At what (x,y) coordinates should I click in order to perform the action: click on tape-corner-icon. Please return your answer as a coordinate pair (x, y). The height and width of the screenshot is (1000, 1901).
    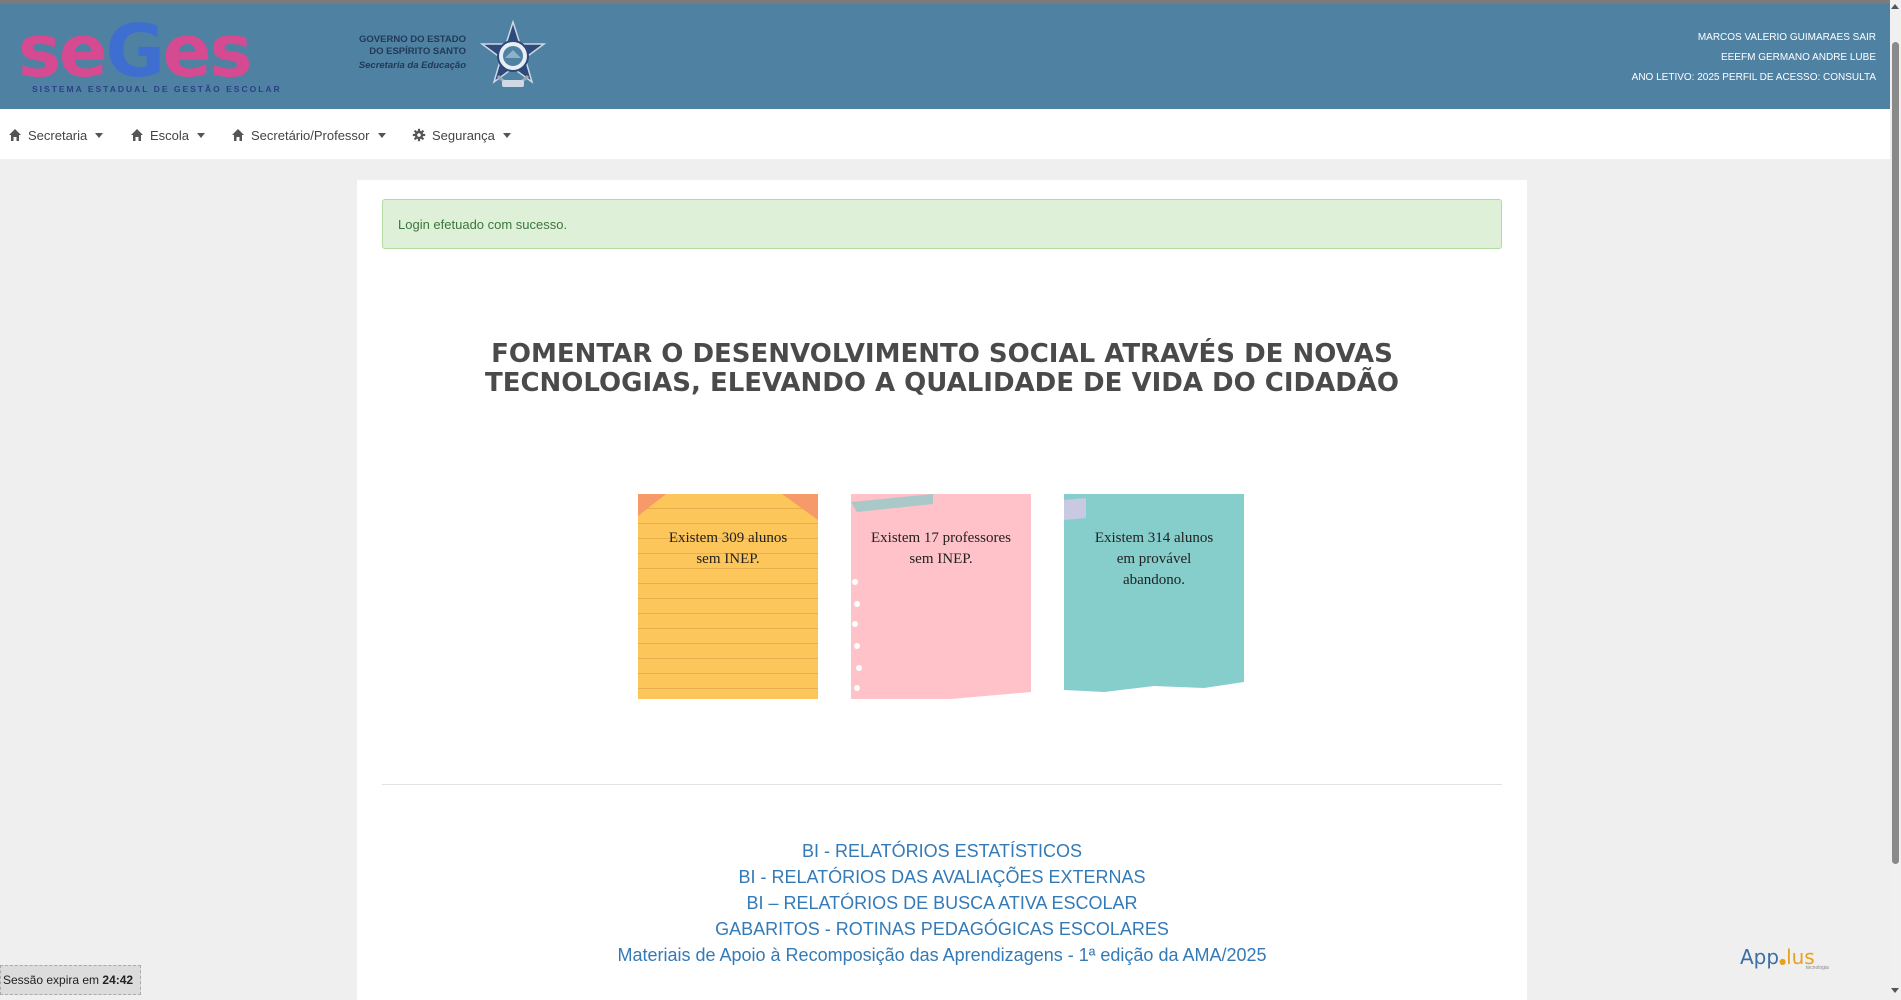
    Looking at the image, I should click on (728, 507).